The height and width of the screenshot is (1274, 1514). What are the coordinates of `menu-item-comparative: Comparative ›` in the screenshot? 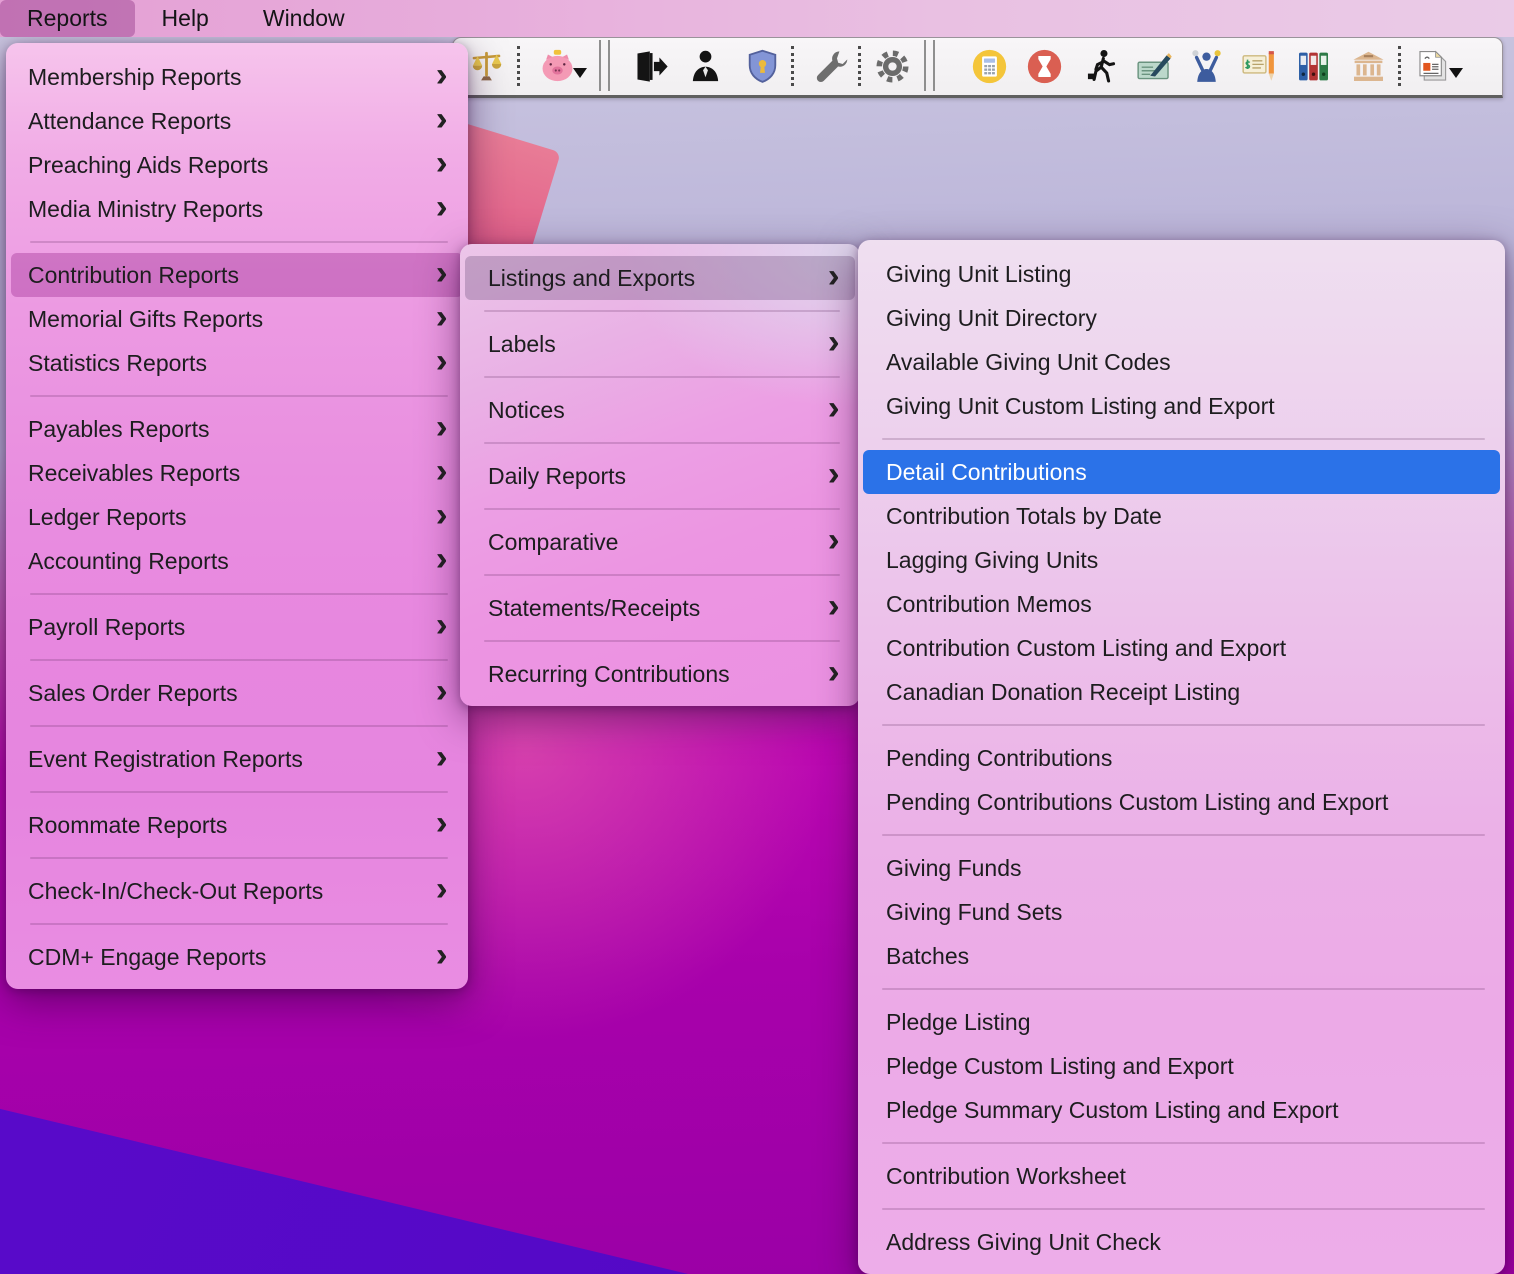 It's located at (660, 542).